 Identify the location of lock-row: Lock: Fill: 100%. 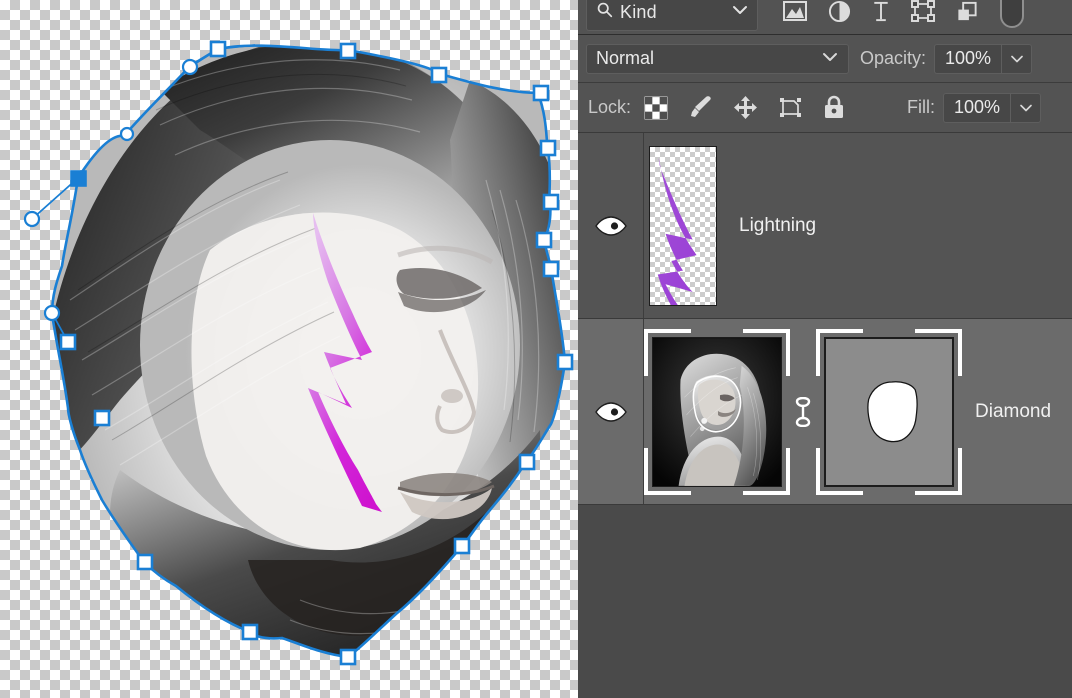
(825, 108).